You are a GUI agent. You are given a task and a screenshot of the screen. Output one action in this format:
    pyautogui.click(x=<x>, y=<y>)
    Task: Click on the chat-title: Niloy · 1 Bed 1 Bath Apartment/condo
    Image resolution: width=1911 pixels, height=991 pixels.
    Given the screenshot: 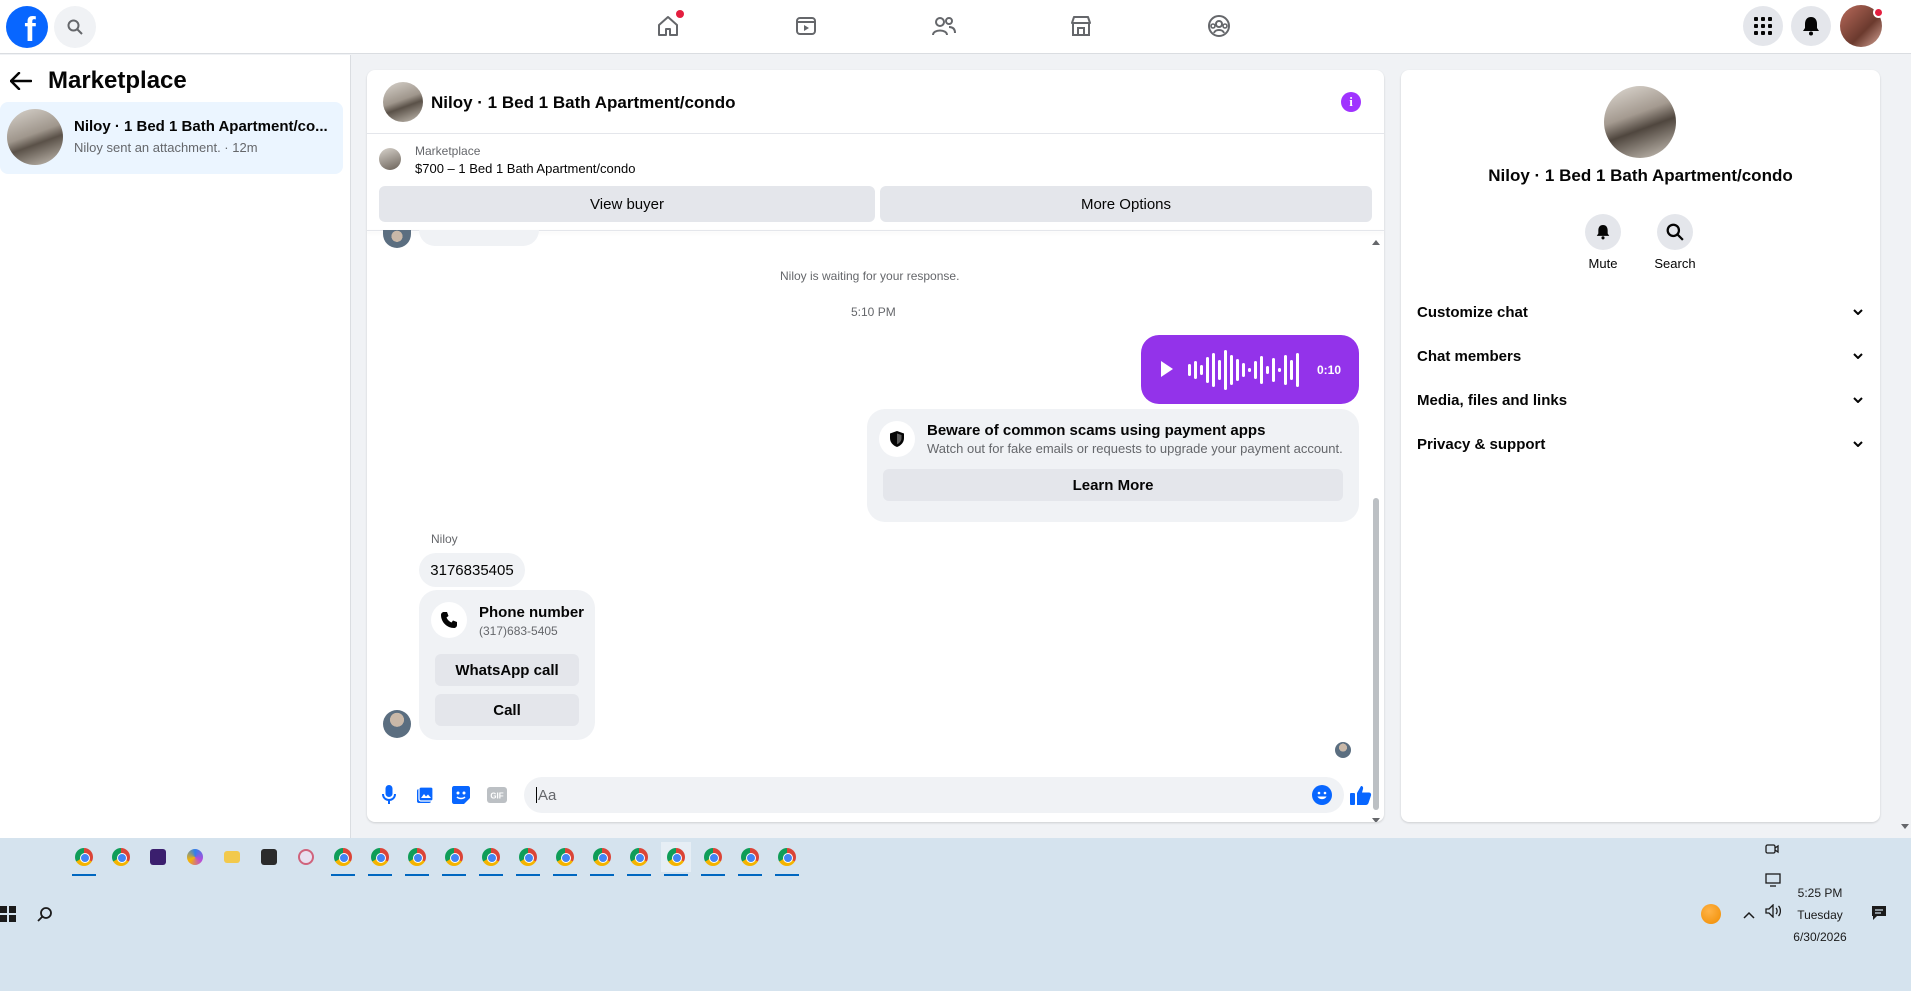 What is the action you would take?
    pyautogui.click(x=583, y=103)
    